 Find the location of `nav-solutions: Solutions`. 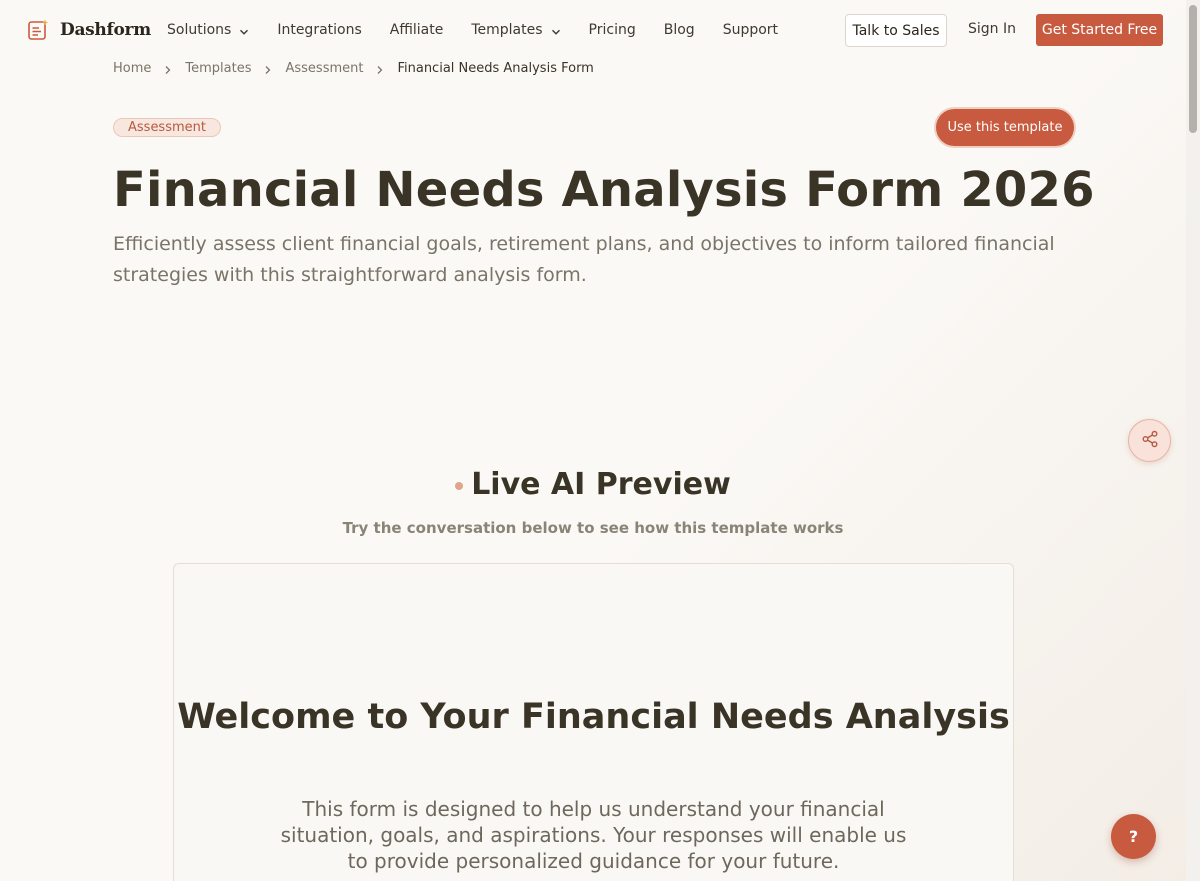

nav-solutions: Solutions is located at coordinates (208, 30).